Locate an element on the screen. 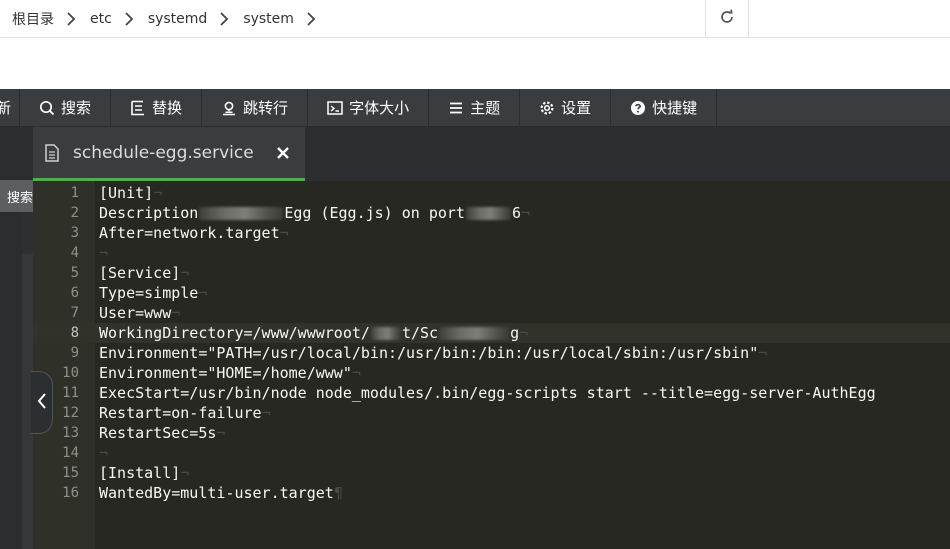 The width and height of the screenshot is (950, 549). tab-title: schedule-egg.service is located at coordinates (163, 153).